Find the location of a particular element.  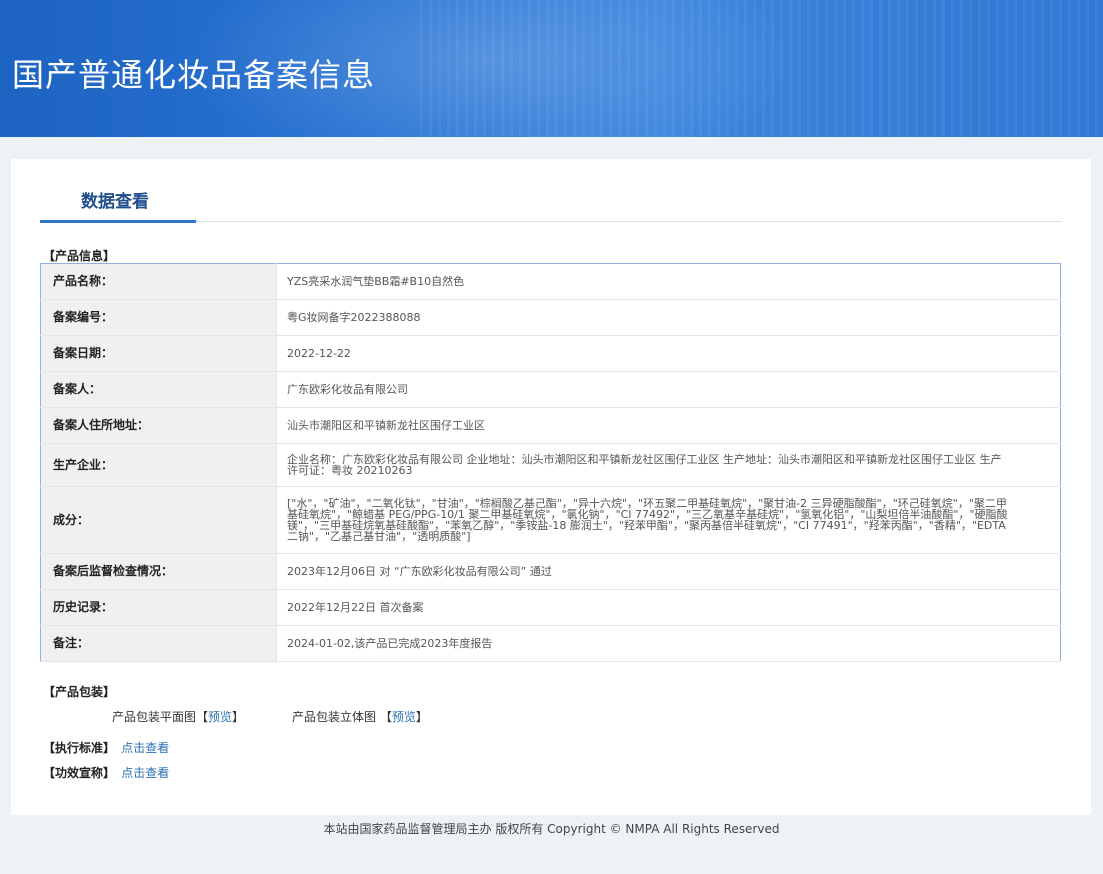

row-label: 备案编号： is located at coordinates (158, 317).